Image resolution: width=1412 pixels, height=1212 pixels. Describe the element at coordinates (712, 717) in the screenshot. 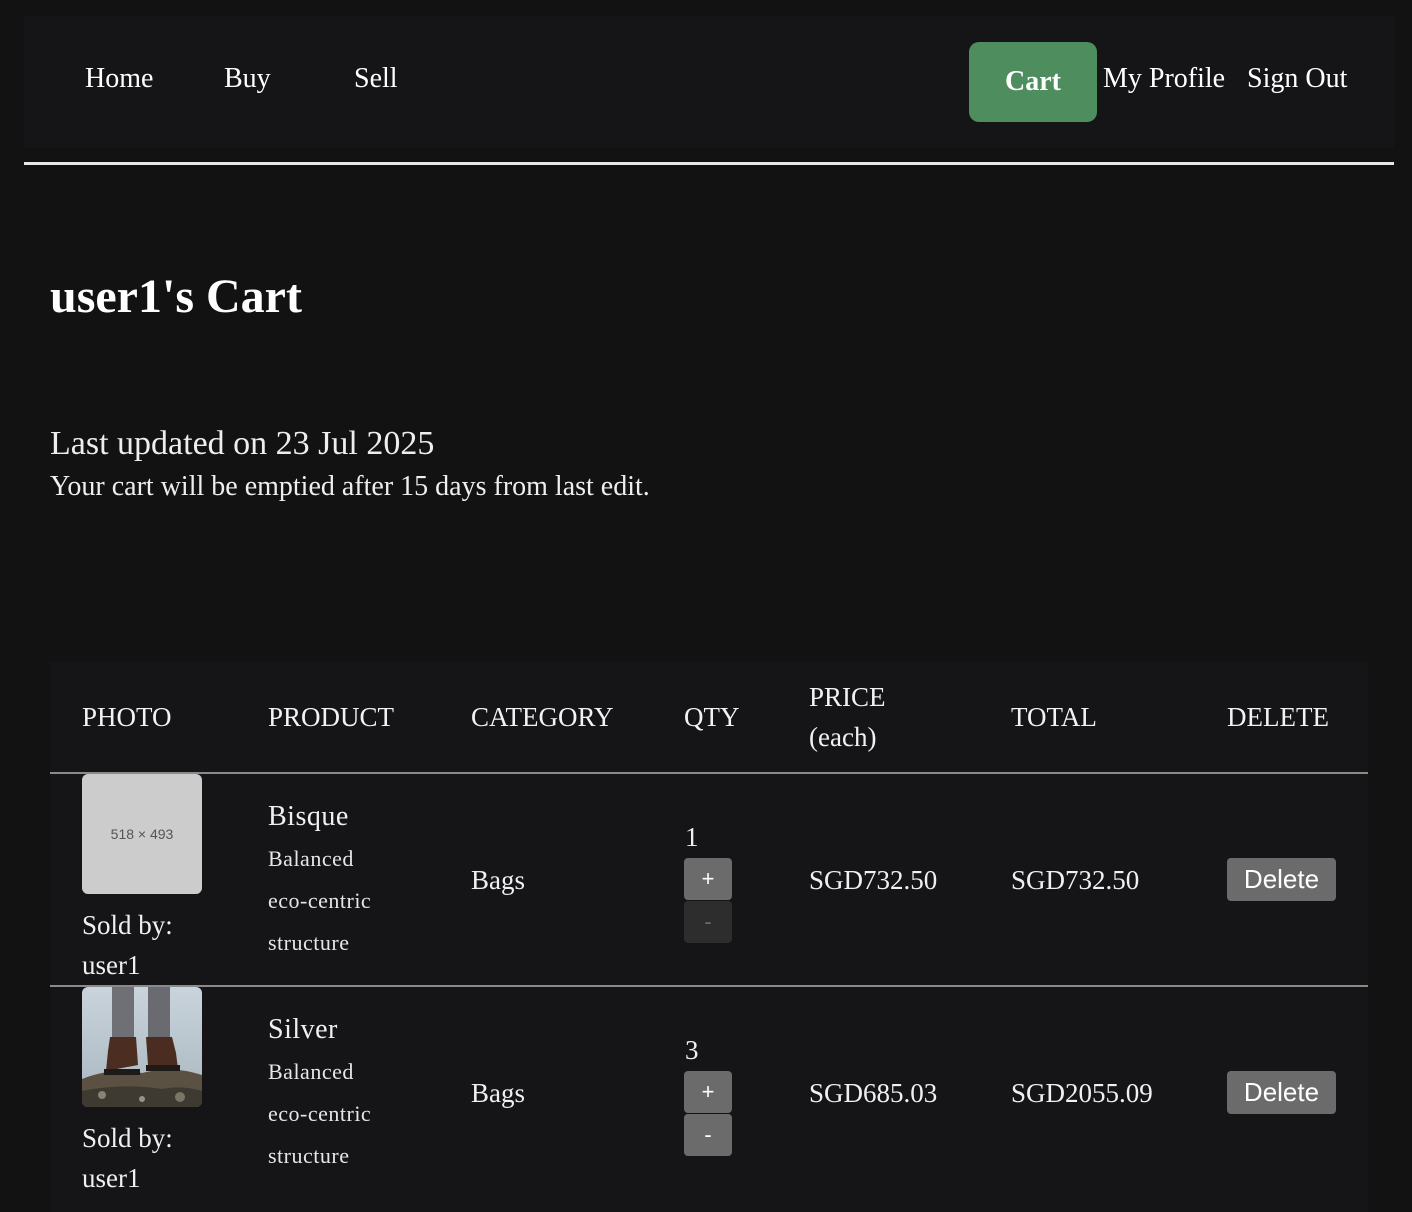

I see `header-qty: QTY` at that location.